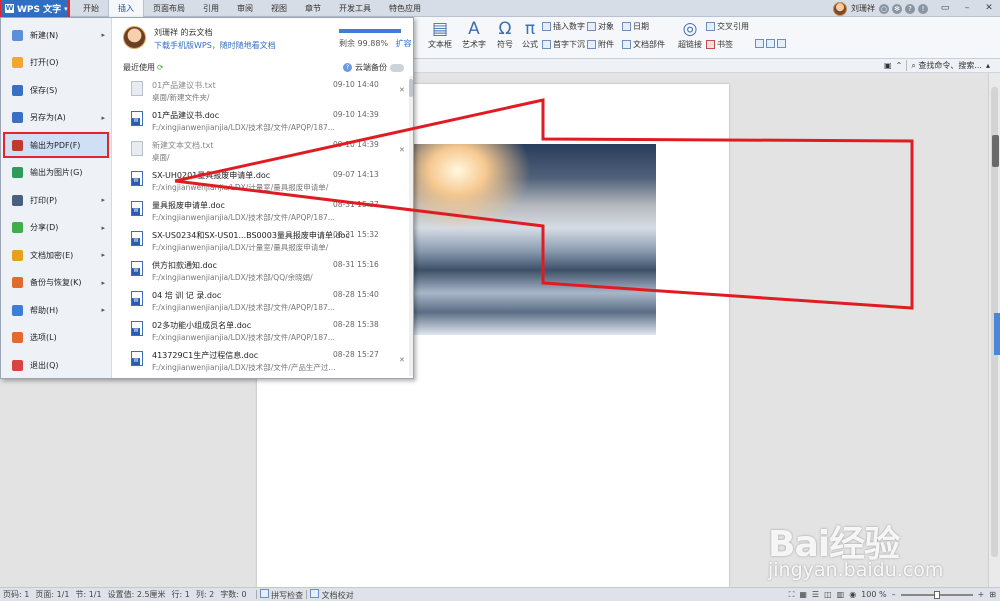  I want to click on side-panel-handle, so click(995, 151).